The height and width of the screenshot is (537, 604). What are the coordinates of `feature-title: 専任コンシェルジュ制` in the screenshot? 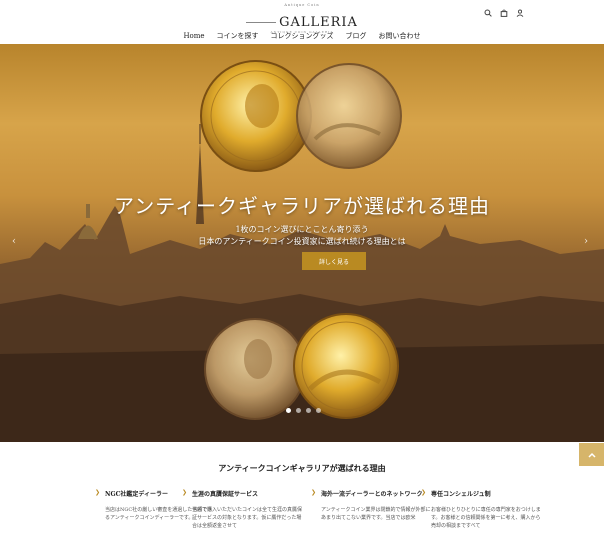 It's located at (461, 494).